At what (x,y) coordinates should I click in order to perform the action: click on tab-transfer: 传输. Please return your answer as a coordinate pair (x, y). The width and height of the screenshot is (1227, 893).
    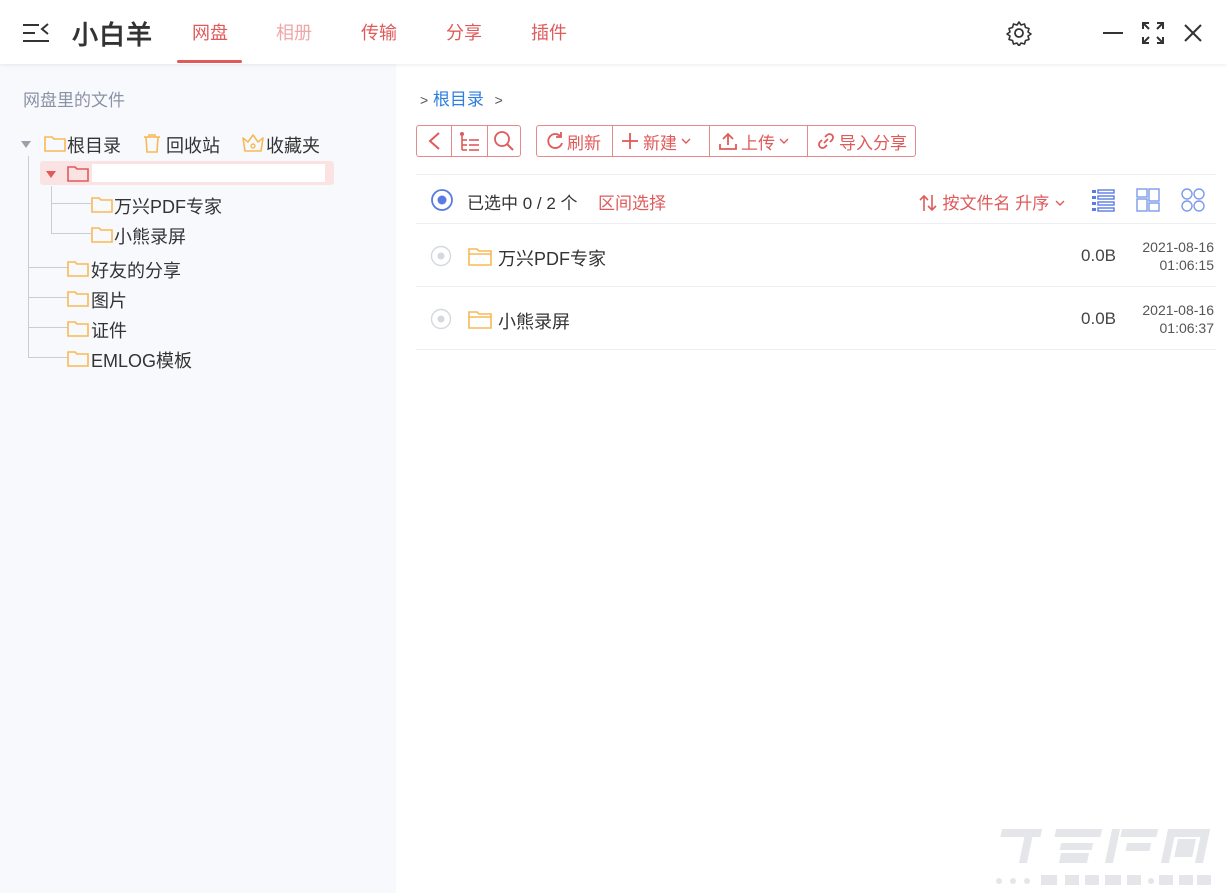
    Looking at the image, I should click on (379, 32).